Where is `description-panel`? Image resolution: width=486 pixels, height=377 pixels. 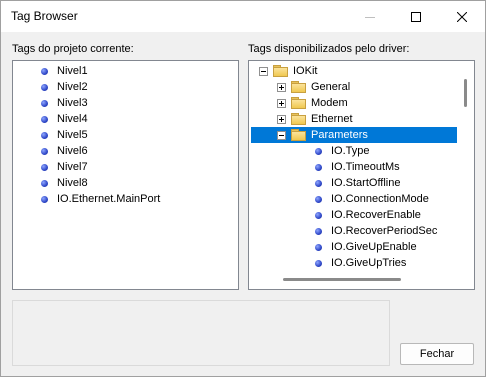 description-panel is located at coordinates (201, 333).